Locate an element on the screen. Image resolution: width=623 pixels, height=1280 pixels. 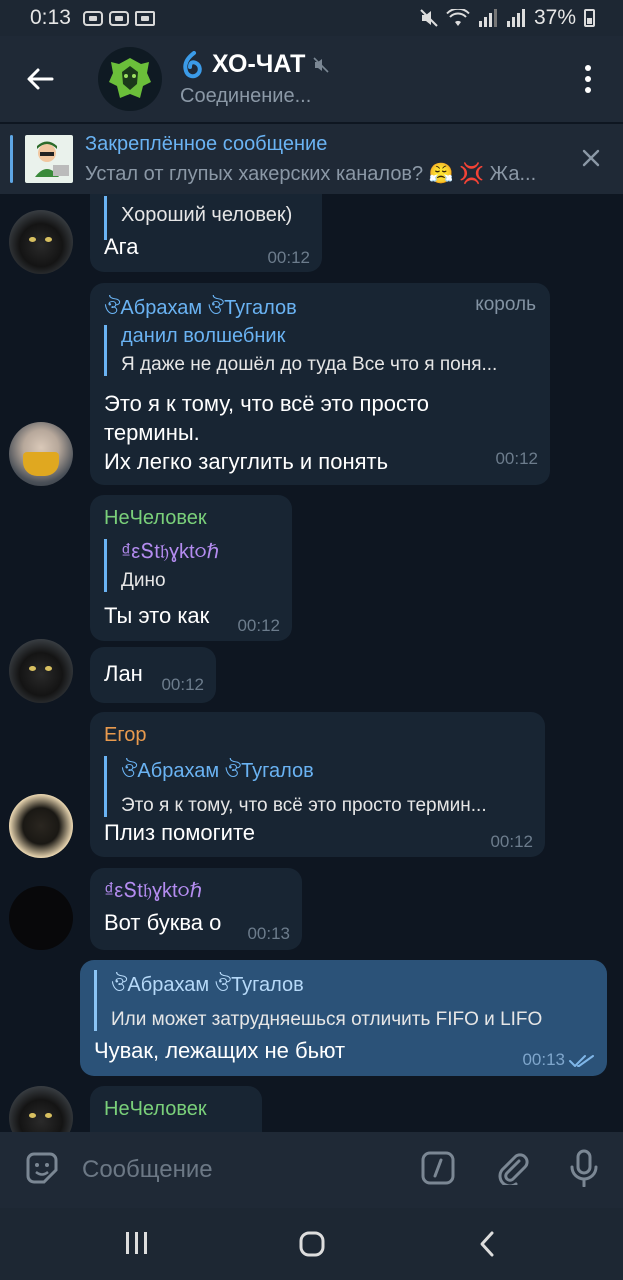
pinned-accent-bar is located at coordinates (11, 159).